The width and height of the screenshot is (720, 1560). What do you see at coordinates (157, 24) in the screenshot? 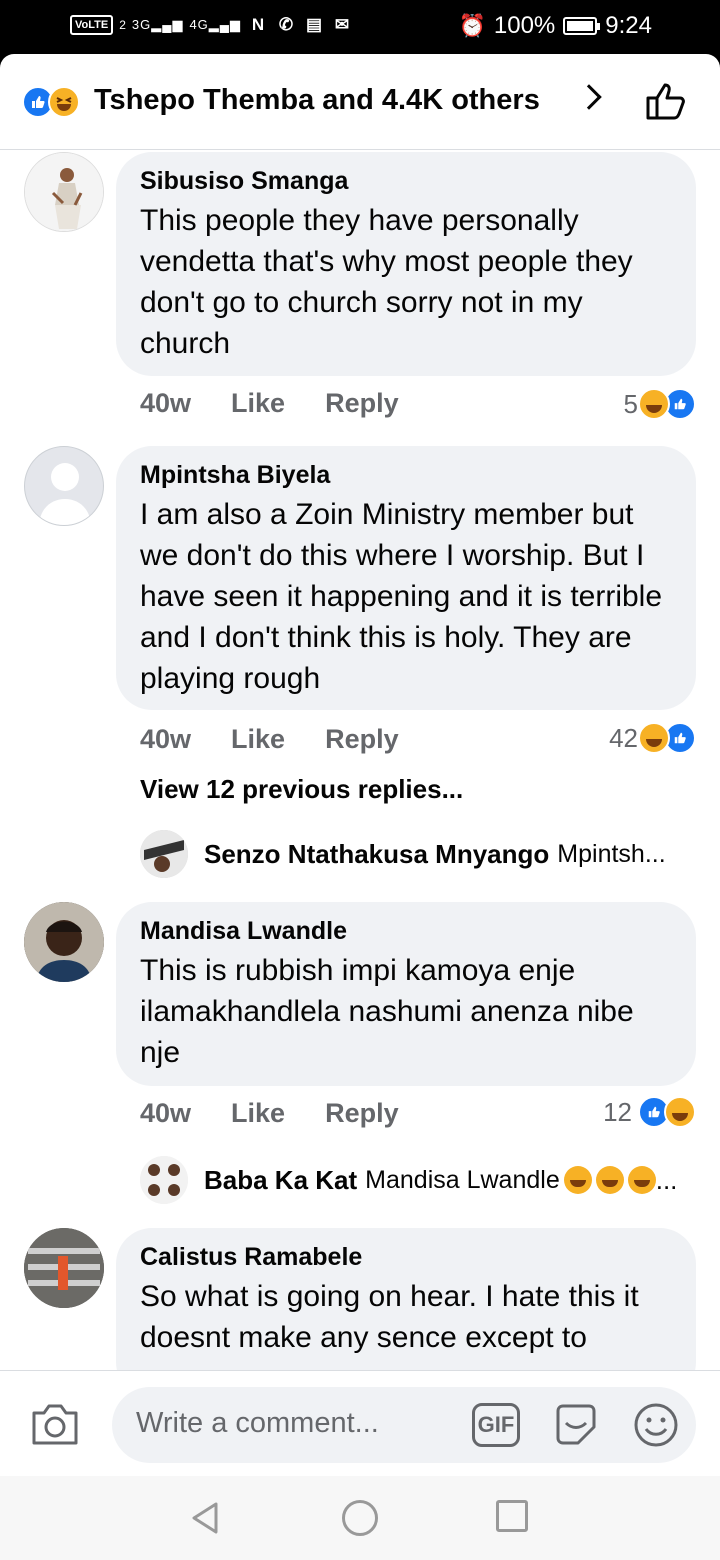
I see `signal-3g-icon: 3G▂▄▆` at bounding box center [157, 24].